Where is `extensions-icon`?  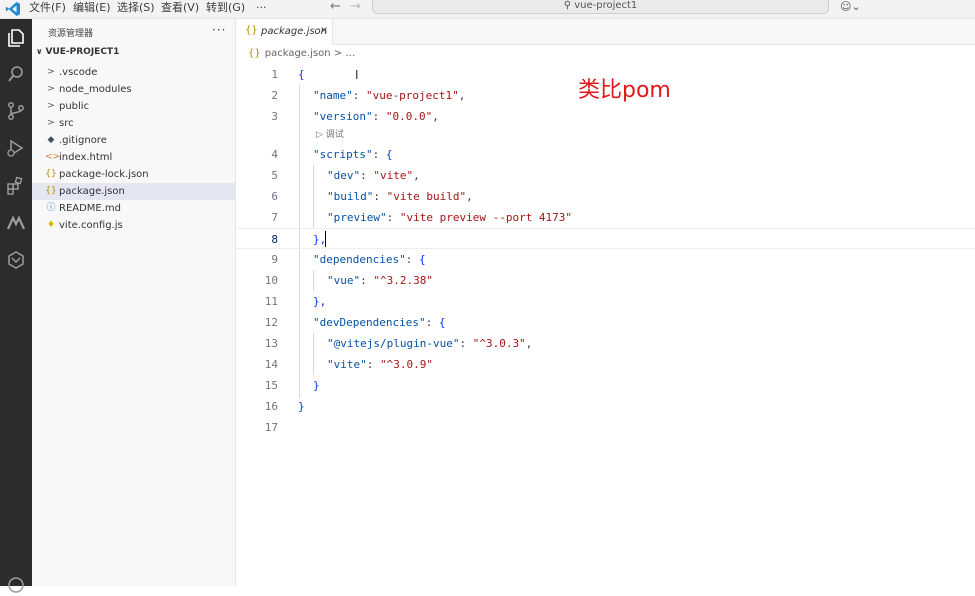
extensions-icon is located at coordinates (16, 186).